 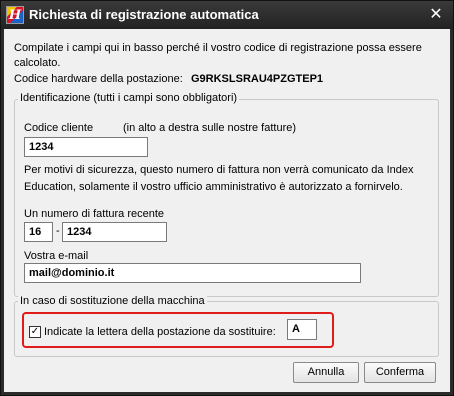 I want to click on replacement-legend: In caso di sostituzione della macchina, so click(x=112, y=301).